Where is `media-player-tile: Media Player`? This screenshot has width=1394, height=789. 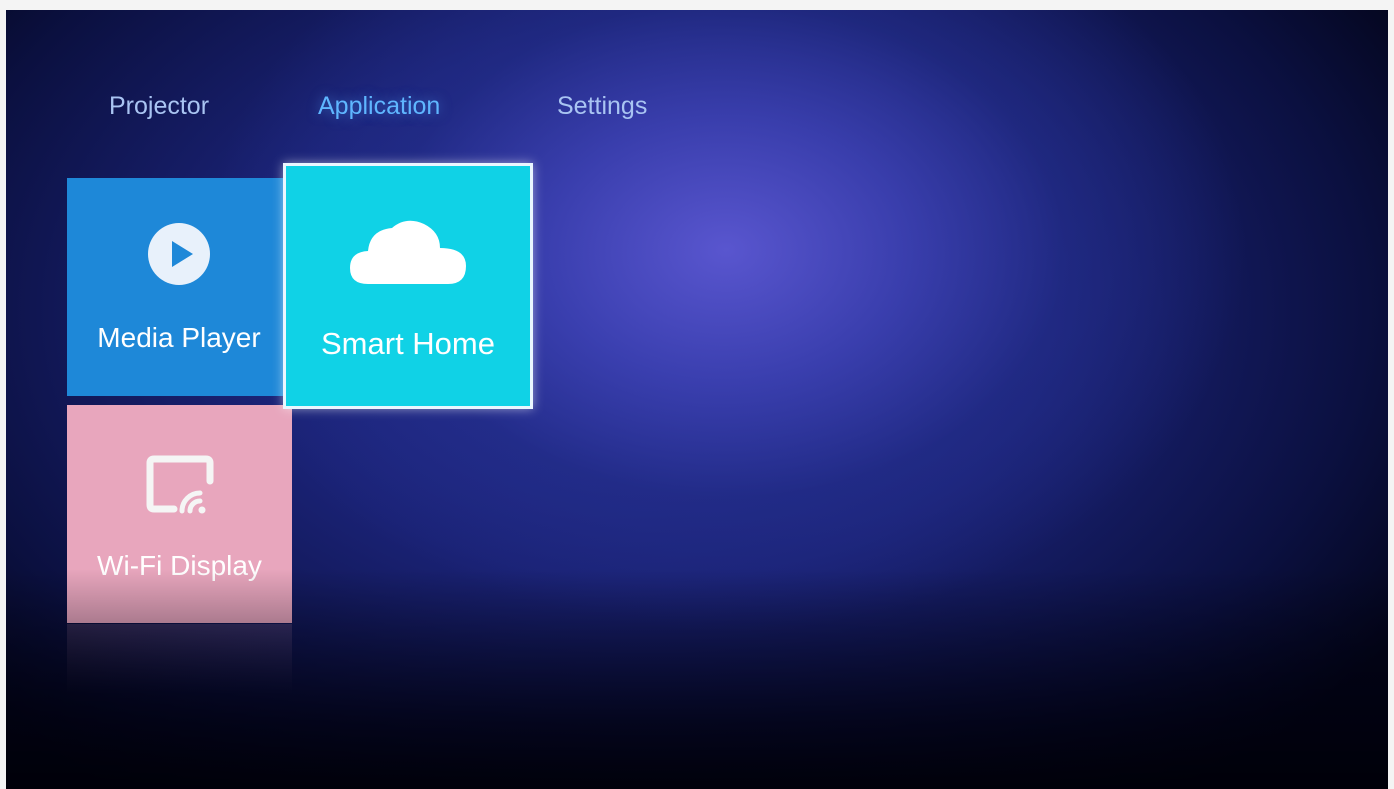
media-player-tile: Media Player is located at coordinates (179, 287).